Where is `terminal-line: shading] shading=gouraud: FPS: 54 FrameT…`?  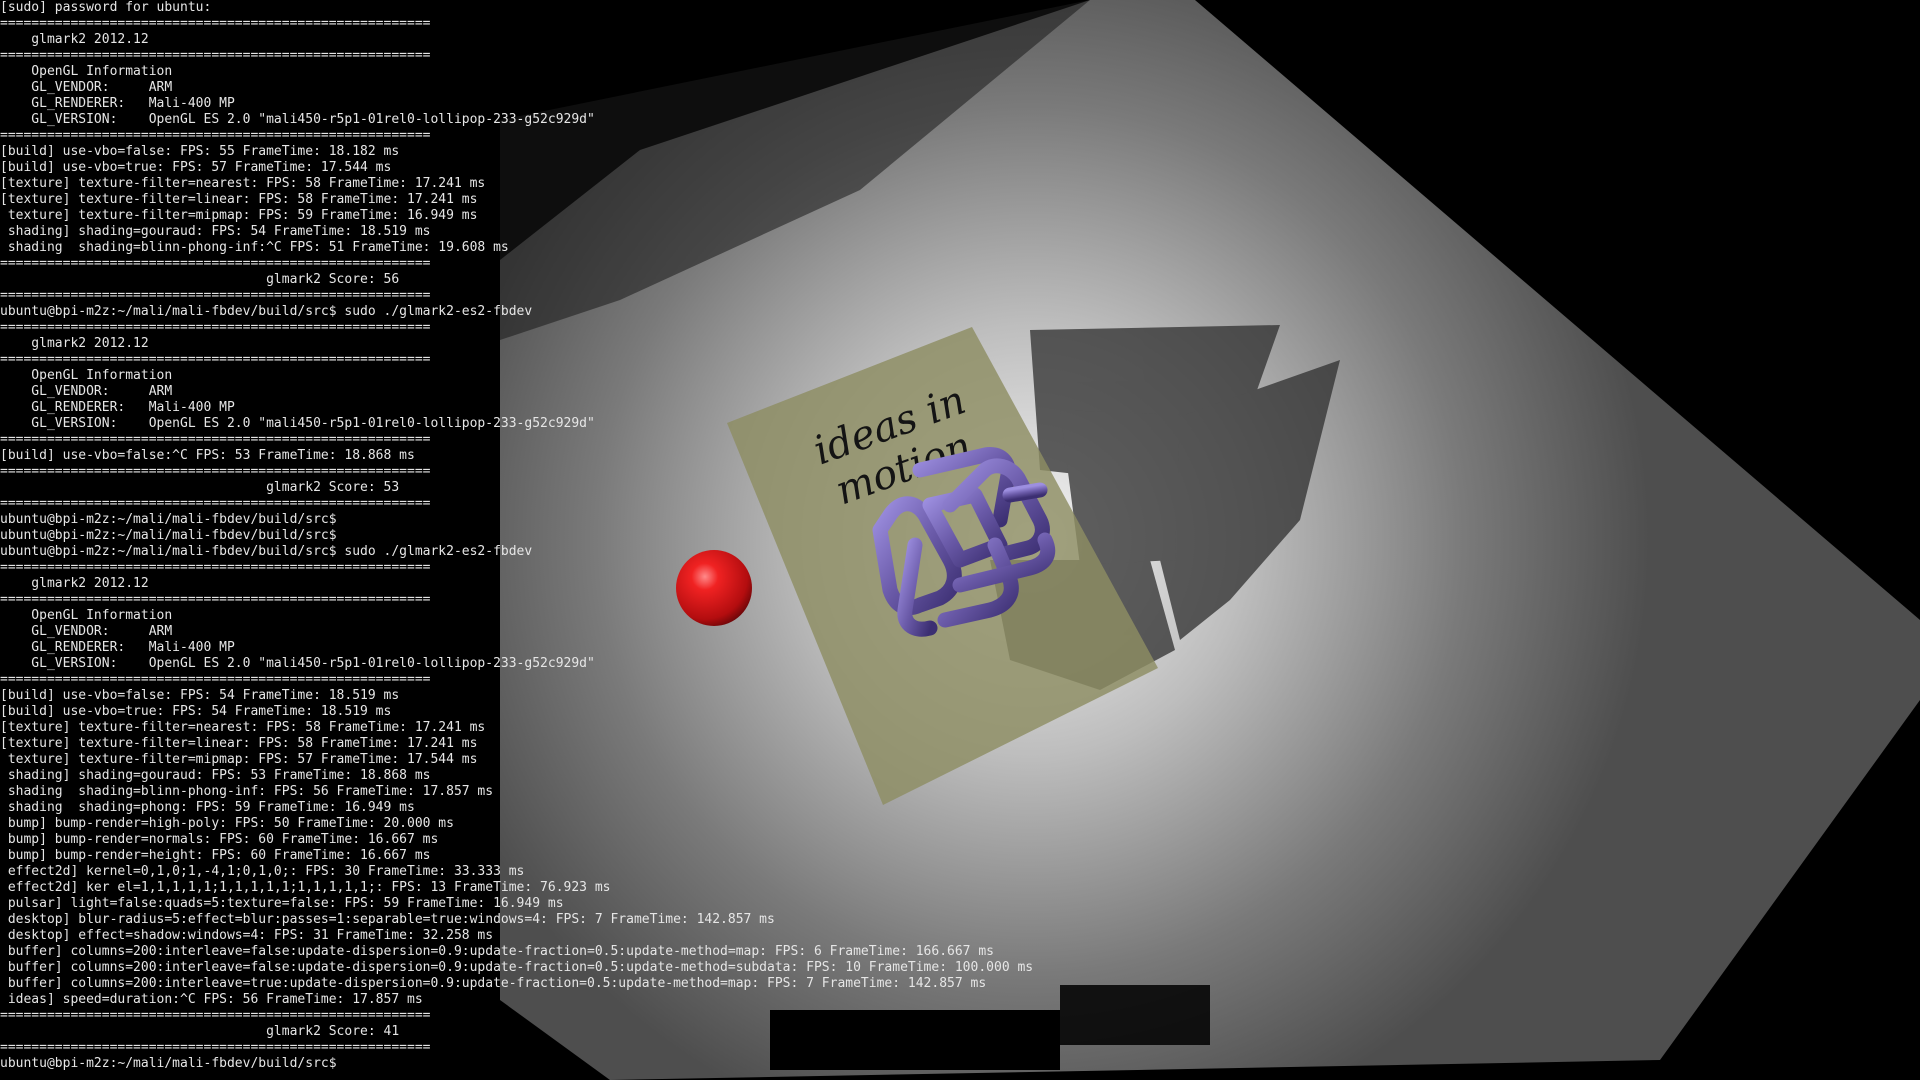
terminal-line: shading] shading=gouraud: FPS: 54 FrameT… is located at coordinates (215, 231).